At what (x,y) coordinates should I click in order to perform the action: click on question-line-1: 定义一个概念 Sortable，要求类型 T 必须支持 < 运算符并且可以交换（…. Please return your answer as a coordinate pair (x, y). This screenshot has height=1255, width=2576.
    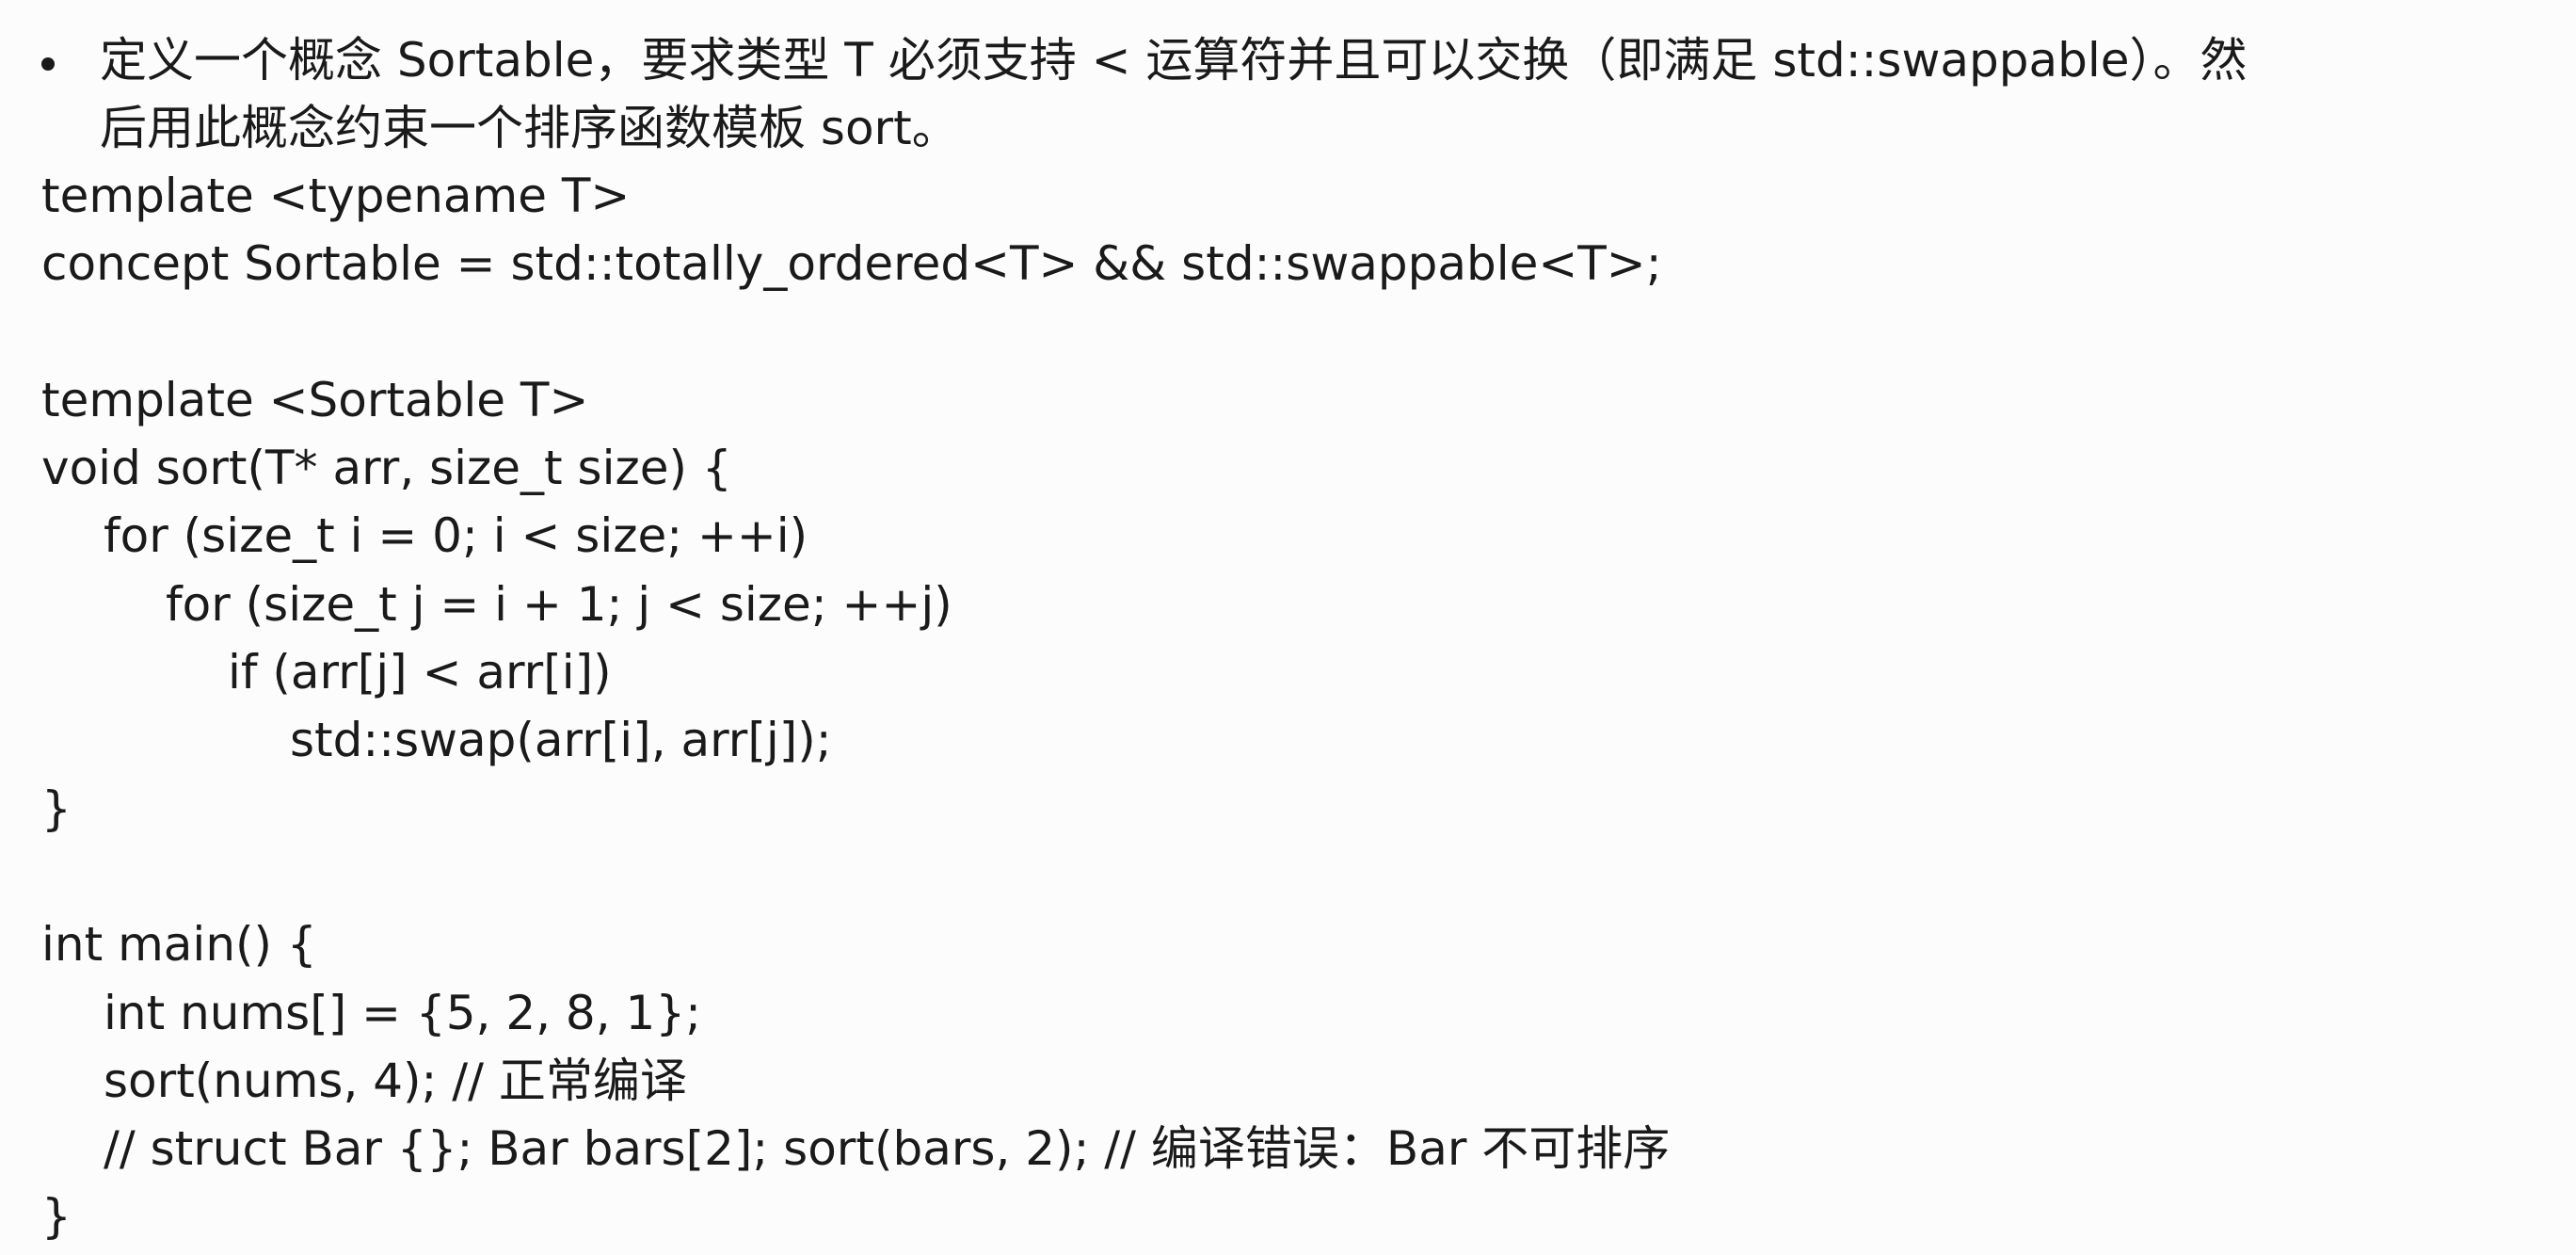
    Looking at the image, I should click on (1174, 60).